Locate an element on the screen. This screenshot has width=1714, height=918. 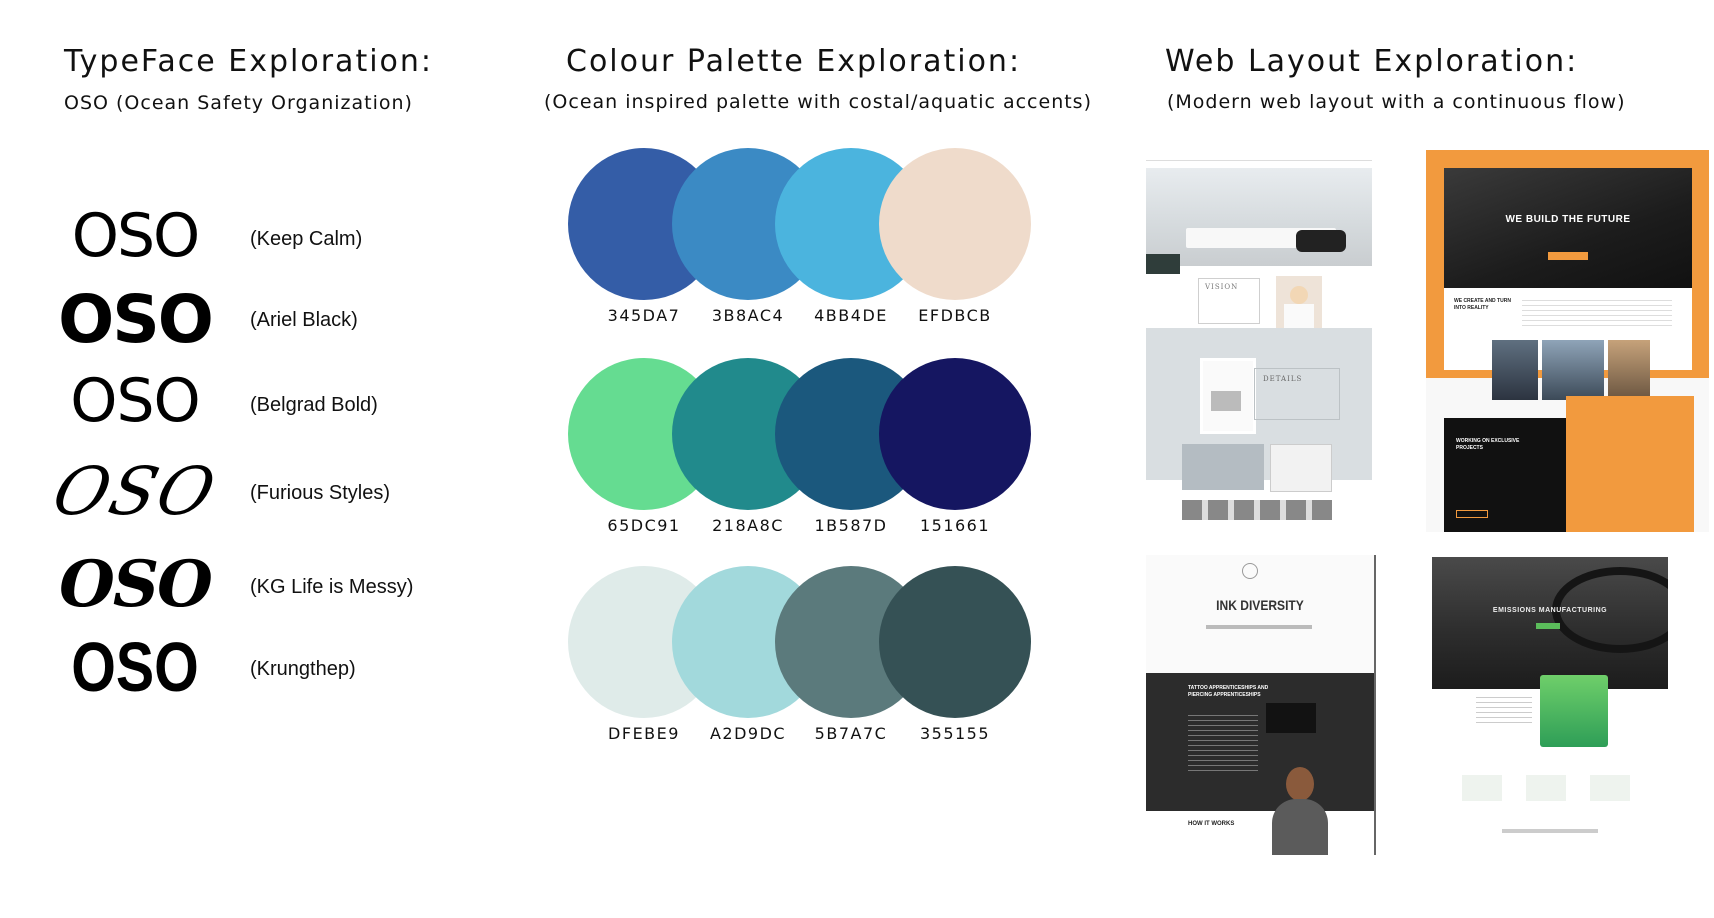
color-hex-label: 355155 is located at coordinates (955, 733).